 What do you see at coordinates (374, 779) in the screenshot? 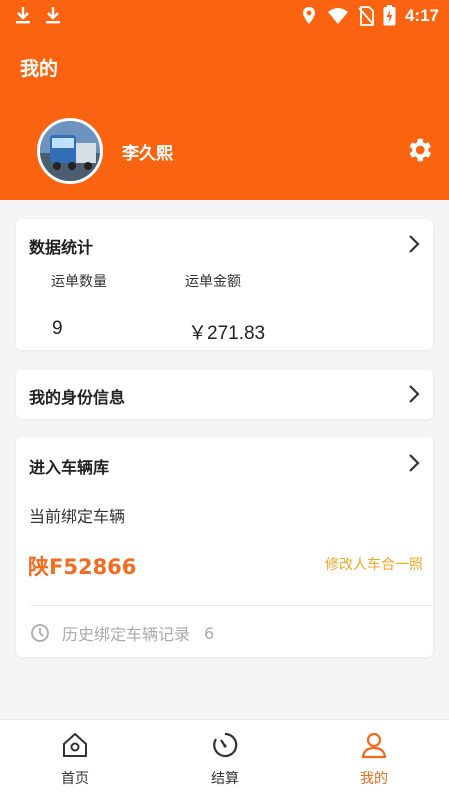
I see `tab-mine-label: 我的` at bounding box center [374, 779].